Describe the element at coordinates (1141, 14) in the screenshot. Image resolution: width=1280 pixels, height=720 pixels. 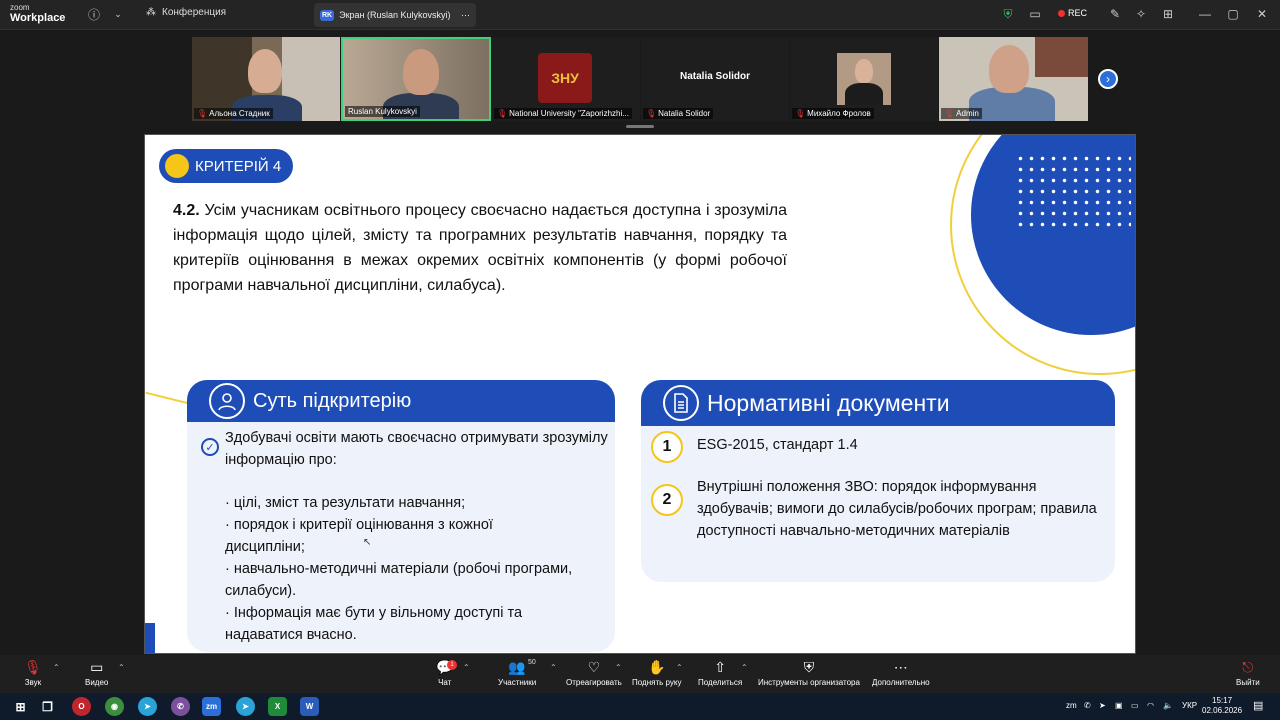
I see `ai-icon: ✧` at that location.